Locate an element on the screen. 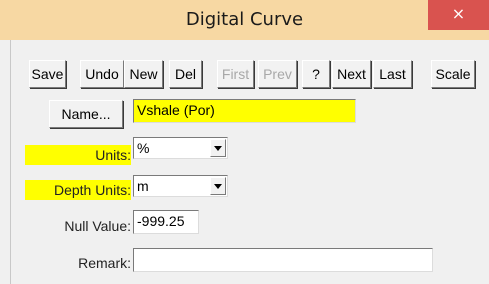 This screenshot has height=284, width=489. depth-units-value: m is located at coordinates (143, 186).